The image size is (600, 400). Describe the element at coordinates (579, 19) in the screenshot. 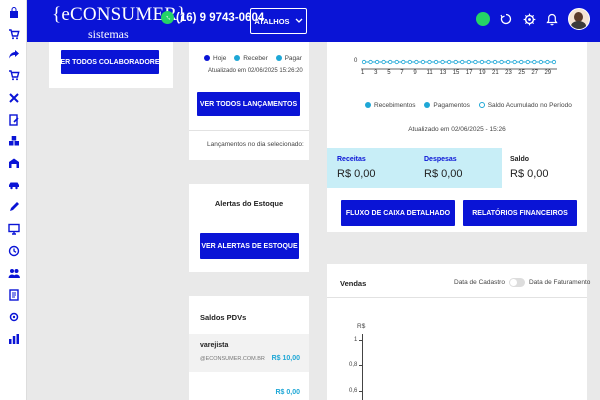

I see `avatar` at that location.